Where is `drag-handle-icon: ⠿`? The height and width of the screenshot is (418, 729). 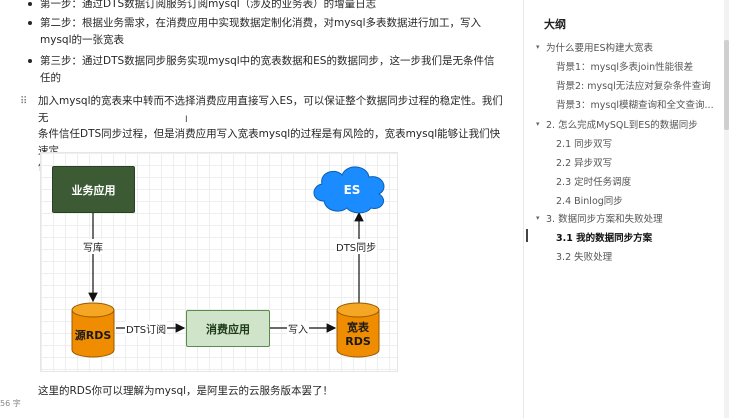 drag-handle-icon: ⠿ is located at coordinates (23, 101).